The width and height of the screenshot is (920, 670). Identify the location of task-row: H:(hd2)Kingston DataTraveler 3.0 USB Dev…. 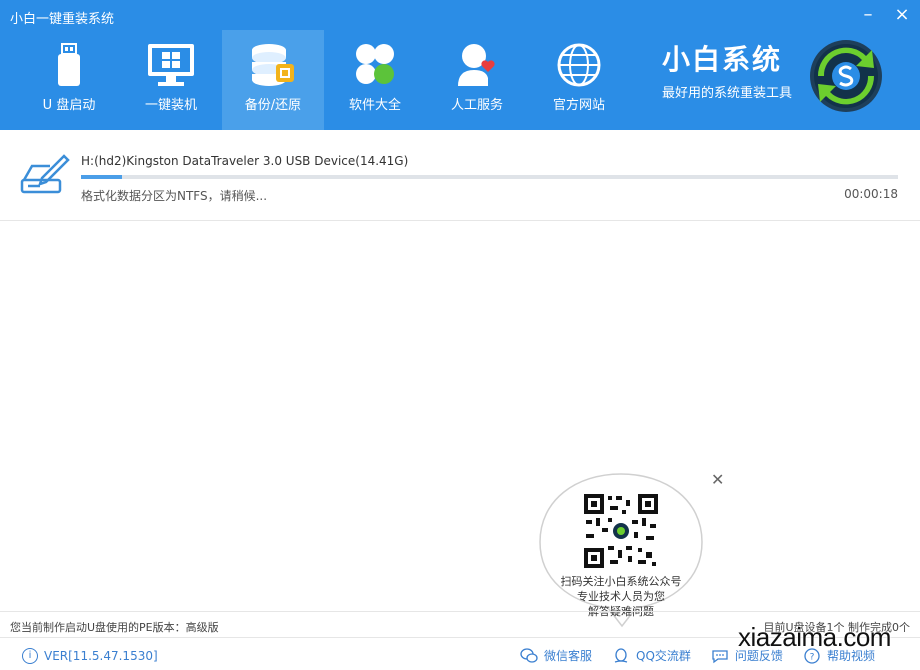
(460, 175).